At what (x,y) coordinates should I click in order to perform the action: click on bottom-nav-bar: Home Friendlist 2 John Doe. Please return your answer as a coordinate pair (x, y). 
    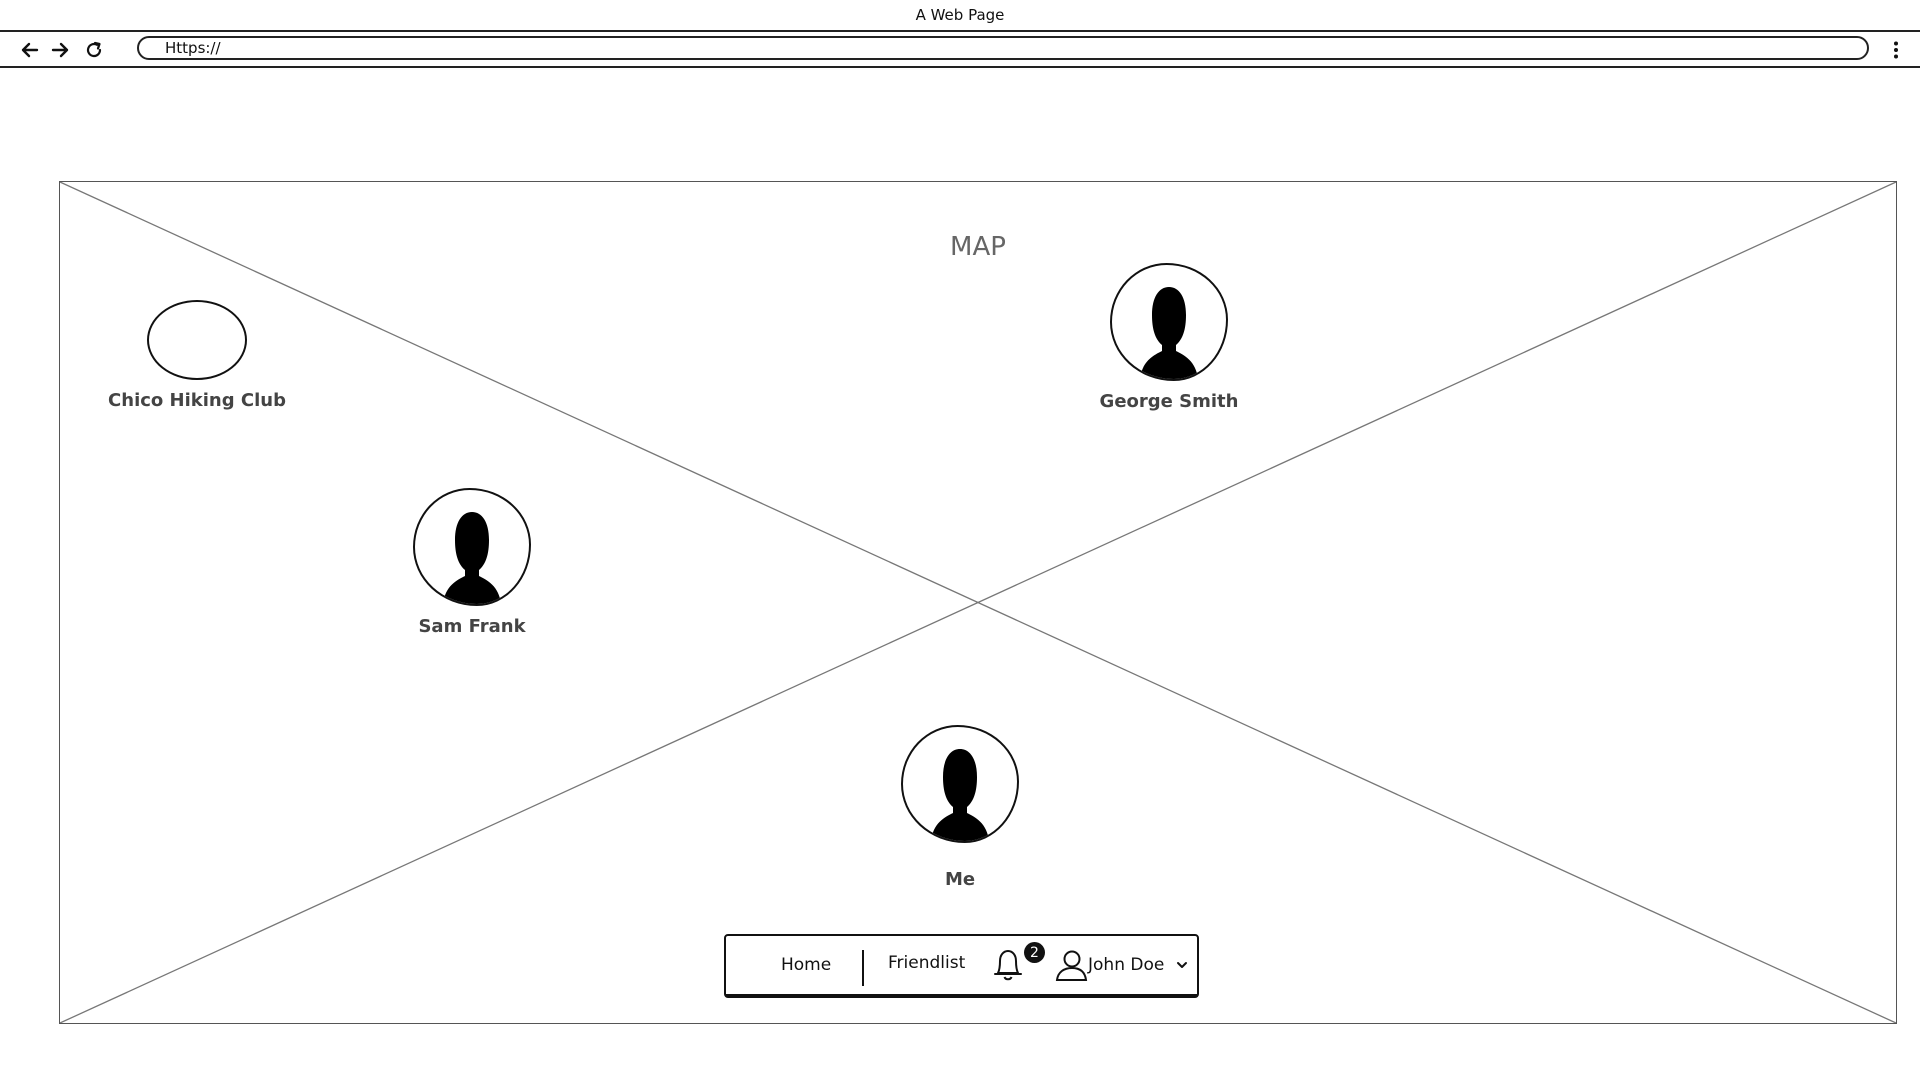
    Looking at the image, I should click on (961, 966).